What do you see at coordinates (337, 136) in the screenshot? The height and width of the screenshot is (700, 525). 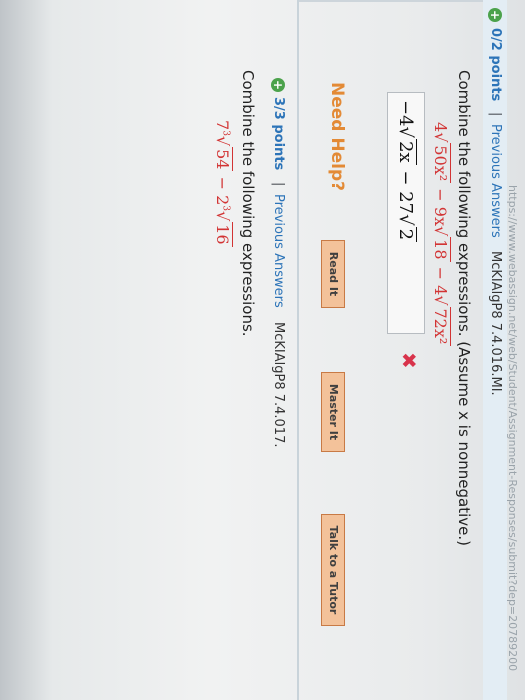 I see `need-help-label: Need Help?` at bounding box center [337, 136].